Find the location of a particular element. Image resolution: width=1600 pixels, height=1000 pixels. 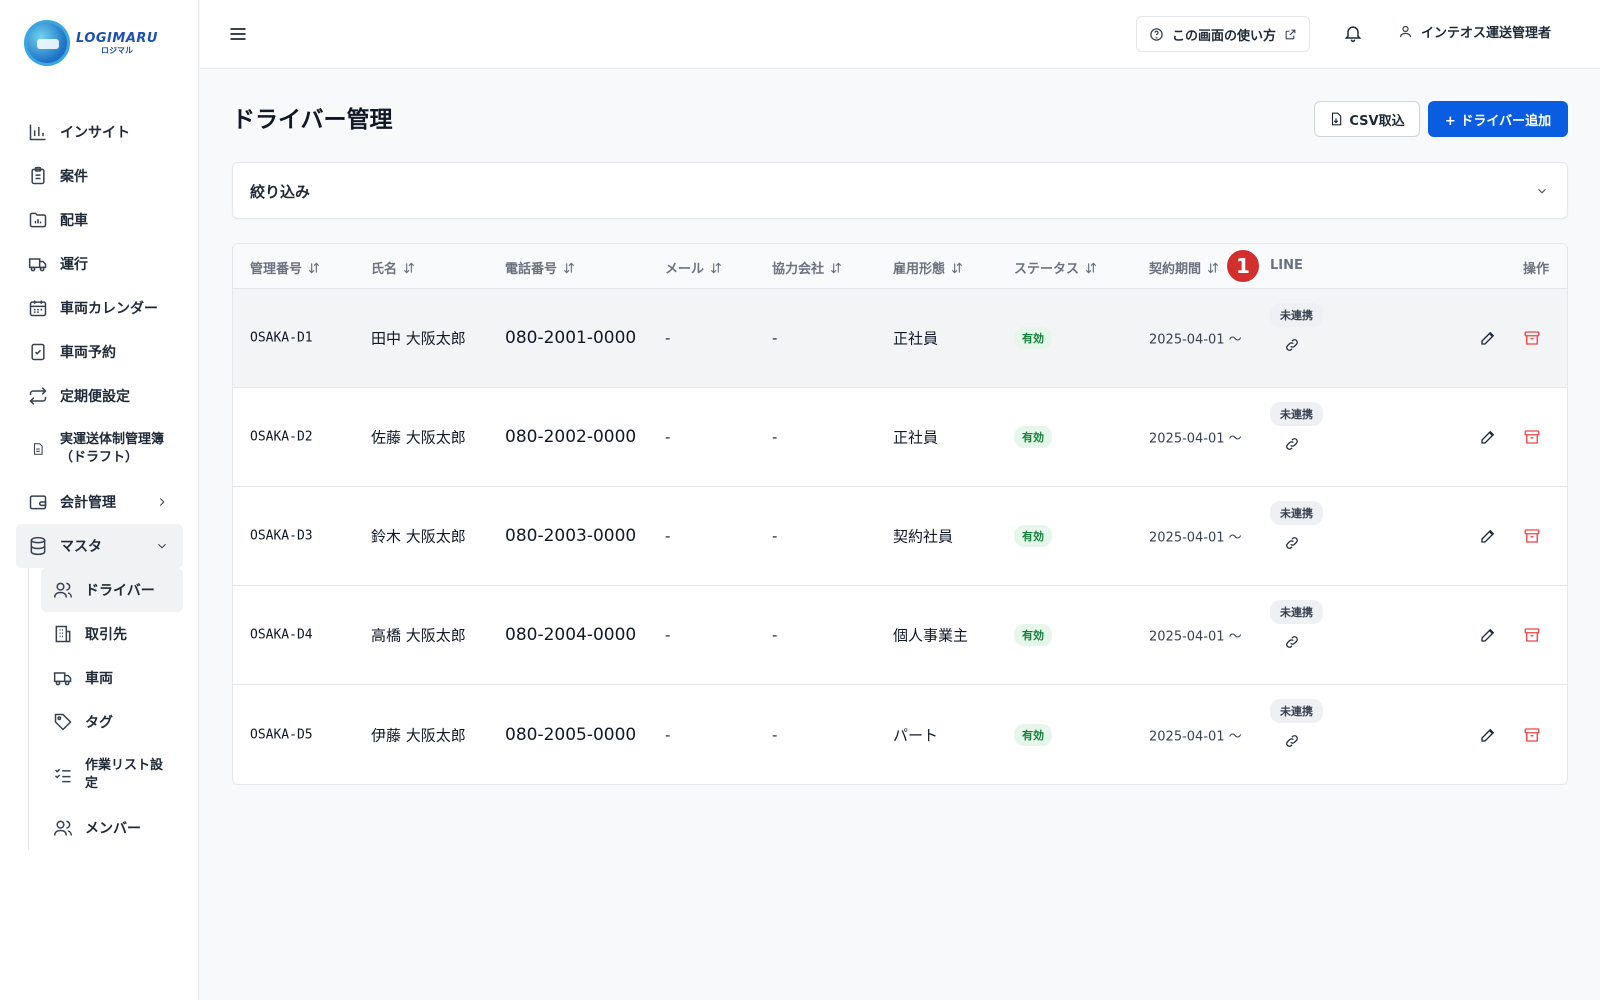

sidebar-subitem-members: メンバー is located at coordinates (112, 828).